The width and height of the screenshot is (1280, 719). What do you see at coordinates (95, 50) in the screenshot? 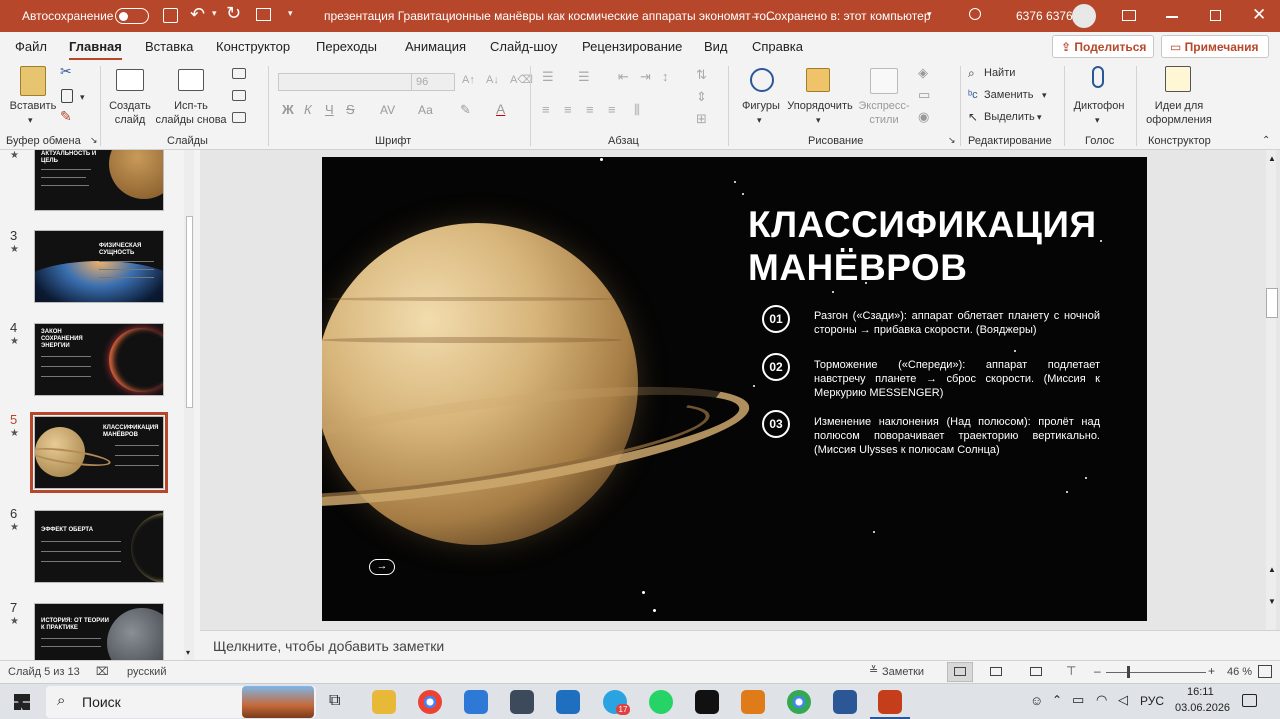
I see `tab-home: Главная` at bounding box center [95, 50].